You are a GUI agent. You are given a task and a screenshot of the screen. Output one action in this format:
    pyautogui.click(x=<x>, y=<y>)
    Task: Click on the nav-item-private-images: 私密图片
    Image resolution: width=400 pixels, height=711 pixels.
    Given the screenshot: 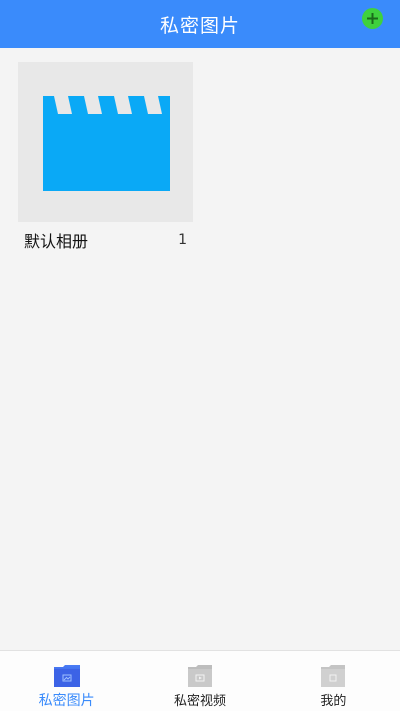 What is the action you would take?
    pyautogui.click(x=66, y=681)
    